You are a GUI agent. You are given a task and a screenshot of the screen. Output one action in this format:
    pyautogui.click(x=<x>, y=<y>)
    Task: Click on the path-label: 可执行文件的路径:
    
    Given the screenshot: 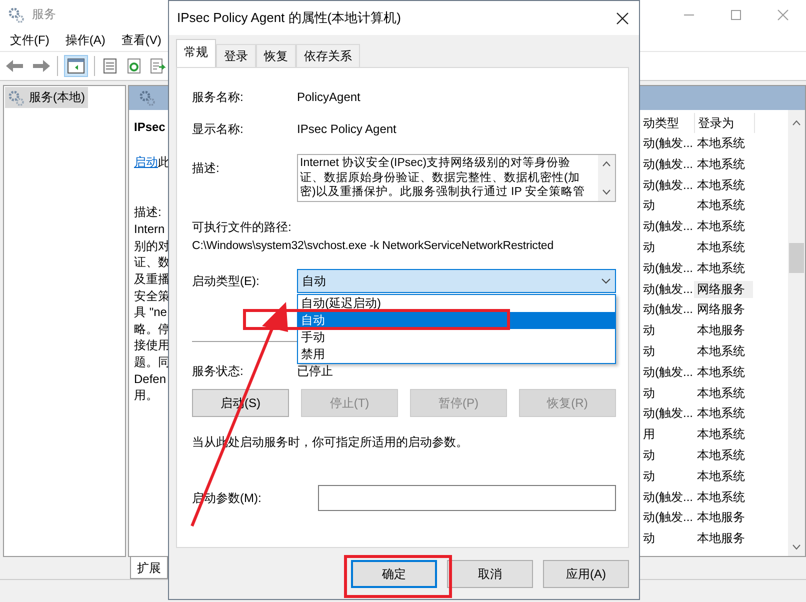 What is the action you would take?
    pyautogui.click(x=242, y=227)
    